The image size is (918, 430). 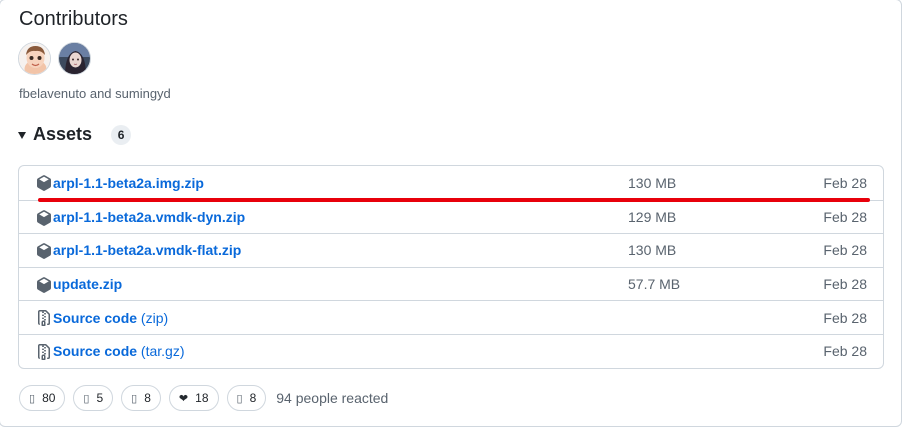 What do you see at coordinates (183, 398) in the screenshot?
I see `heart-icon: ❤` at bounding box center [183, 398].